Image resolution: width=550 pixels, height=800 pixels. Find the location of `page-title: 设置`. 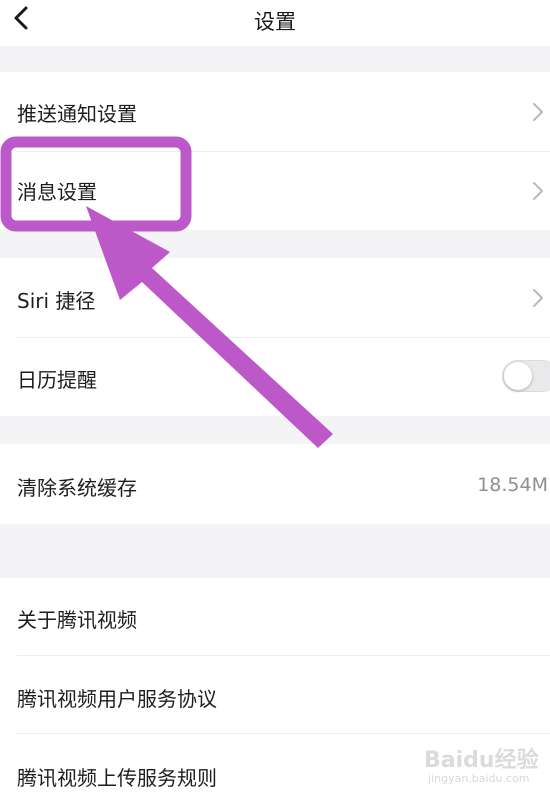

page-title: 设置 is located at coordinates (275, 22).